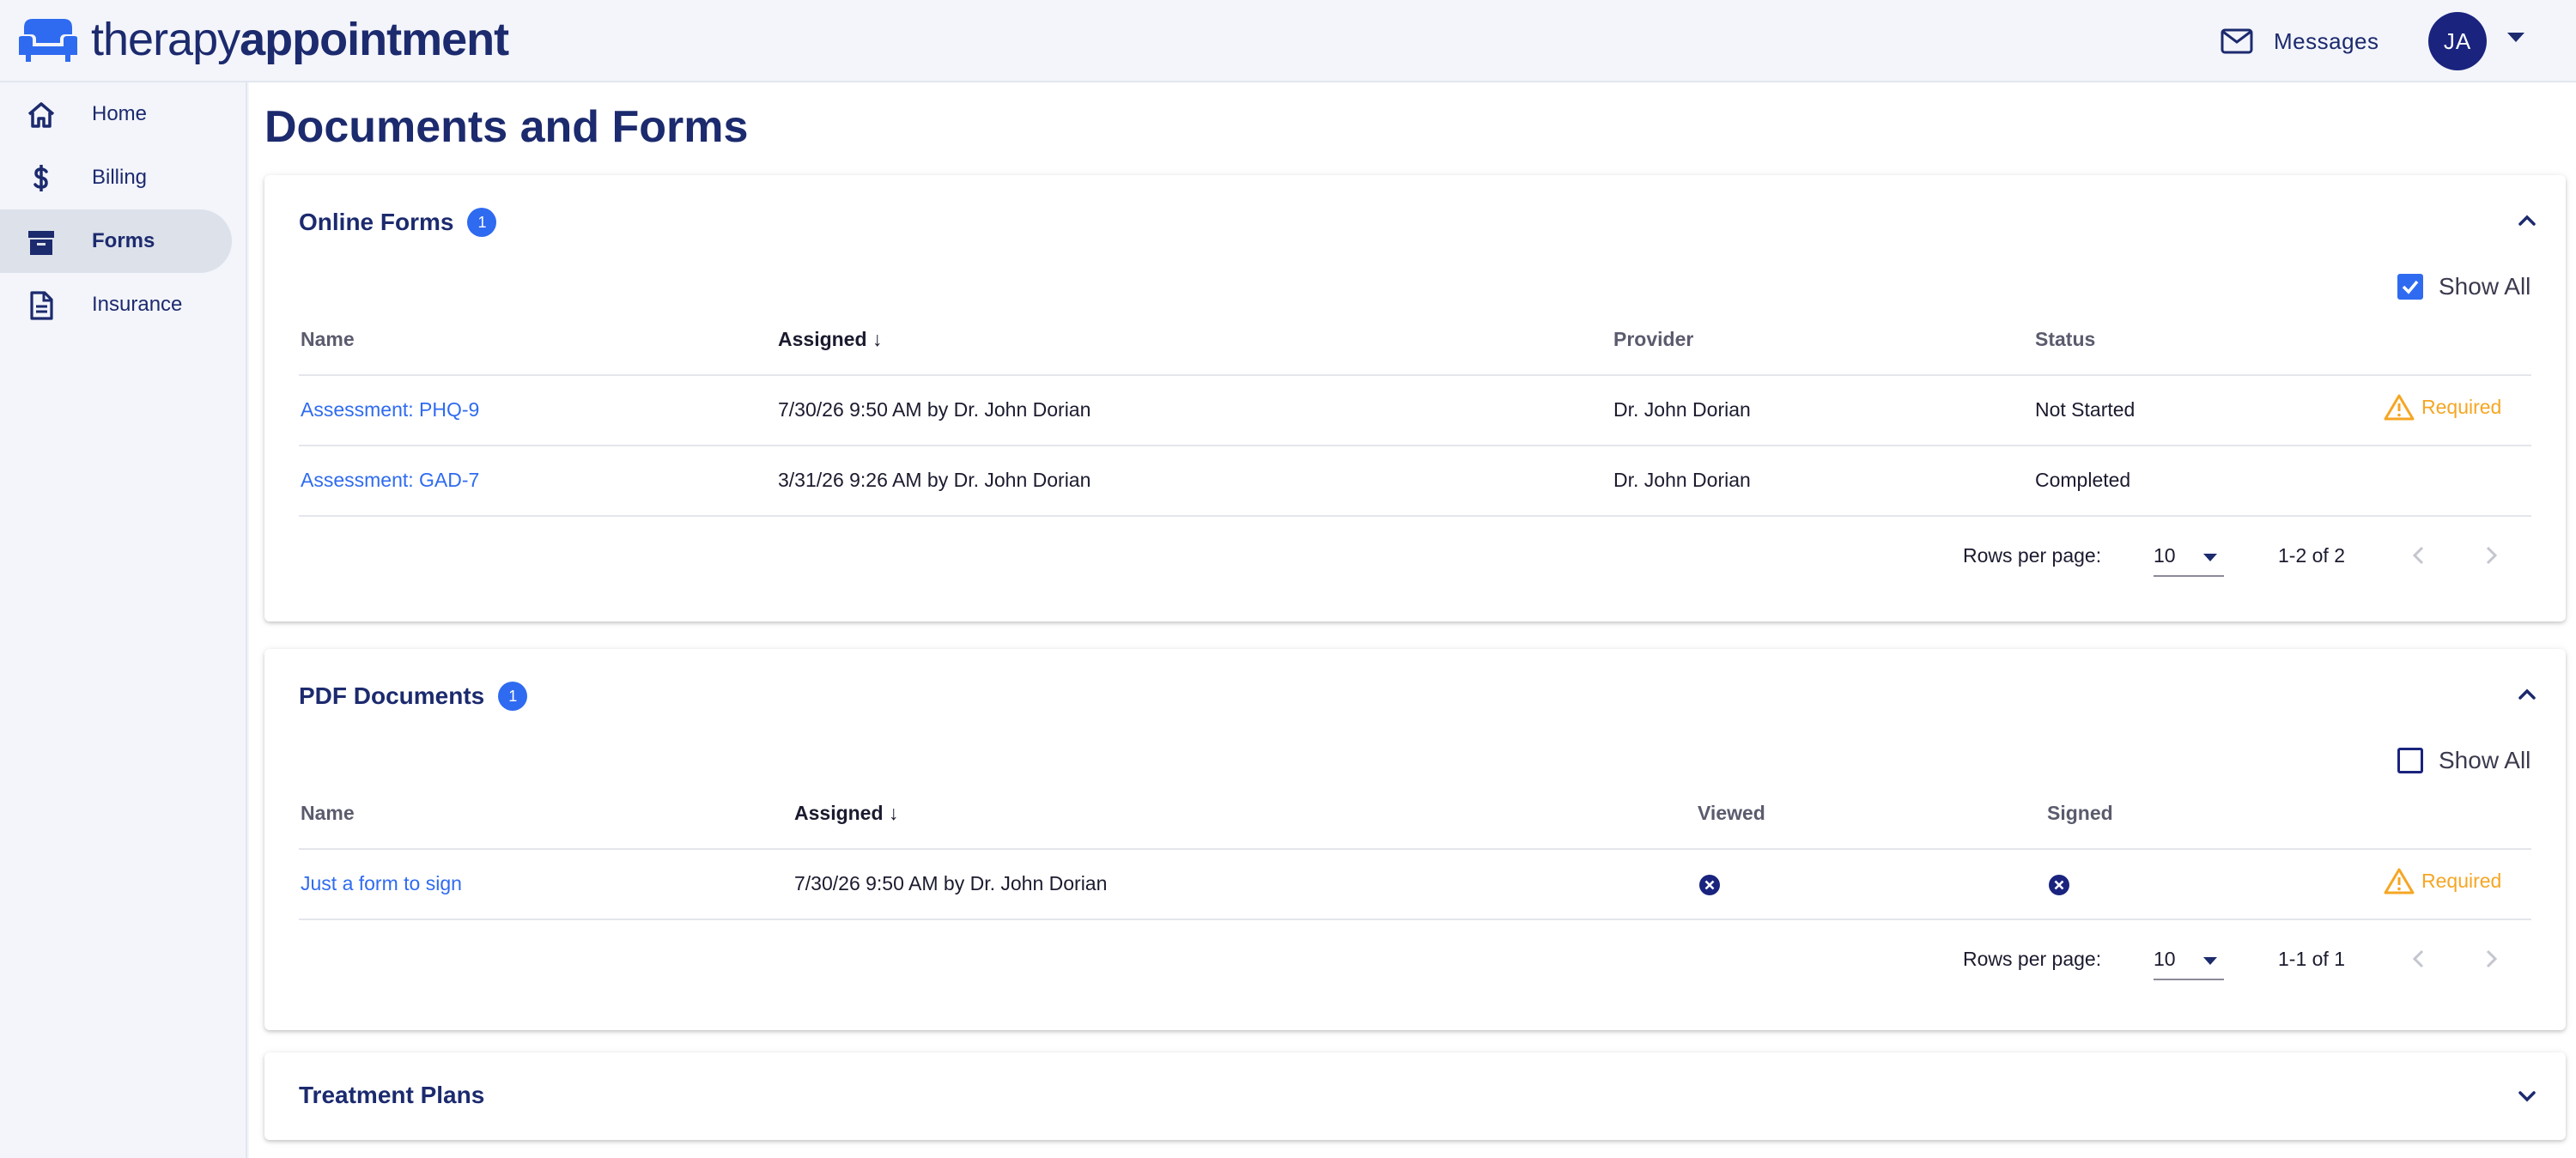 The image size is (2576, 1158). I want to click on online-forms-show-all-checkbox: Show All, so click(2463, 286).